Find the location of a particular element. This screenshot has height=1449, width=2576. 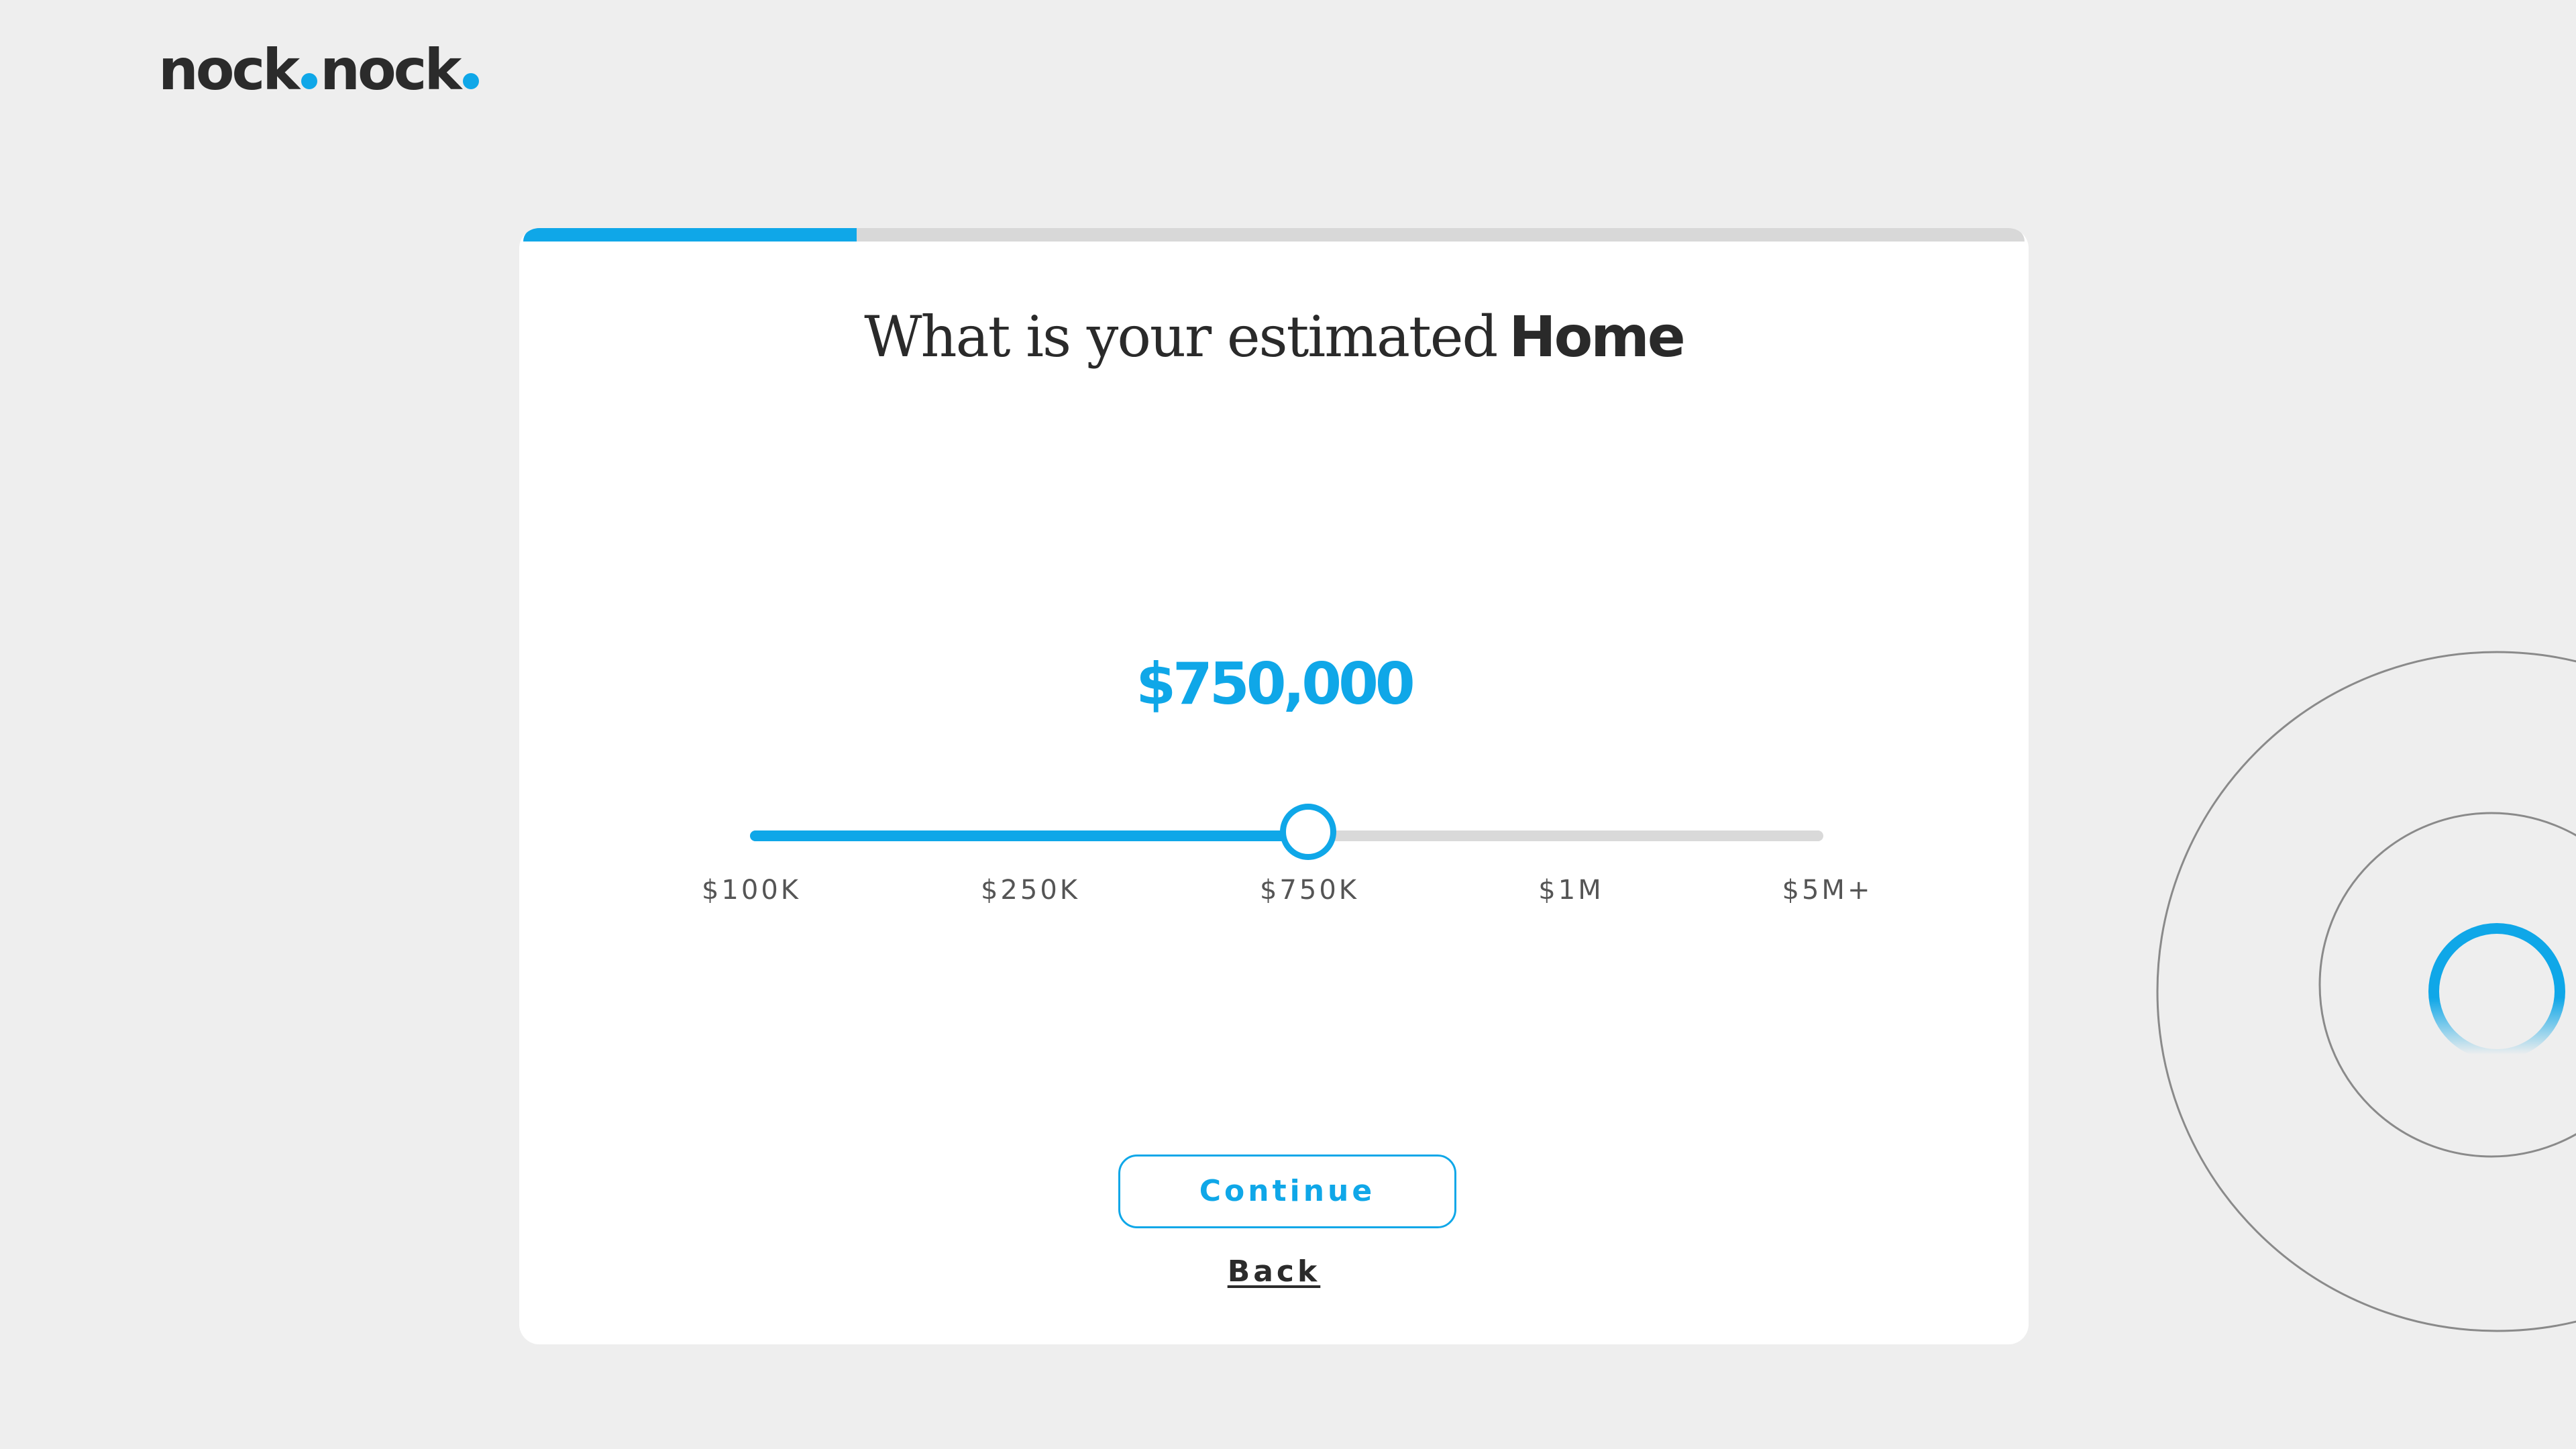

back-link: Back is located at coordinates (1274, 1271).